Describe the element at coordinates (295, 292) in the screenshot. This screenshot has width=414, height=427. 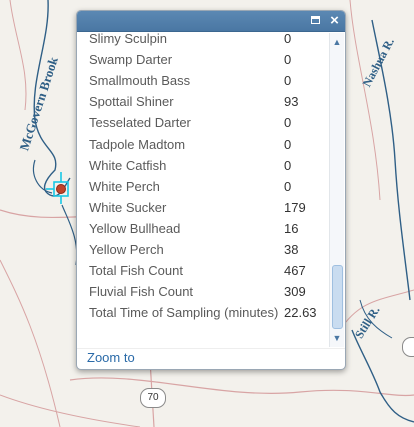
I see `attribute-value: 309` at that location.